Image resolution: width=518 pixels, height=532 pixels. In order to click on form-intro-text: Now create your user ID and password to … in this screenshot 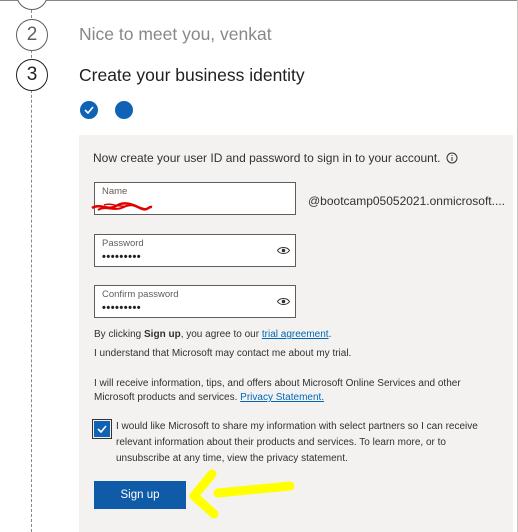, I will do `click(267, 158)`.